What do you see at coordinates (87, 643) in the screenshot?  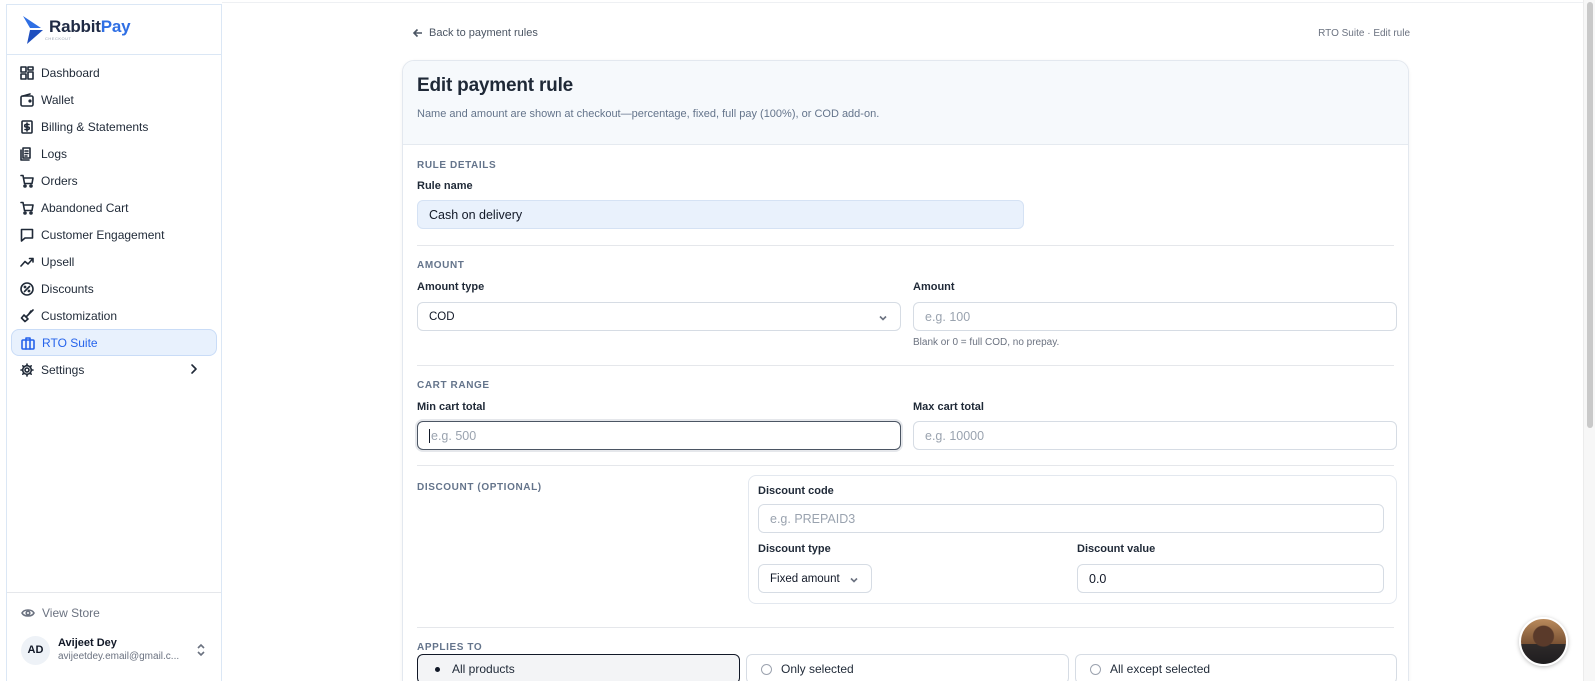 I see `user-name: Avijeet Dey` at bounding box center [87, 643].